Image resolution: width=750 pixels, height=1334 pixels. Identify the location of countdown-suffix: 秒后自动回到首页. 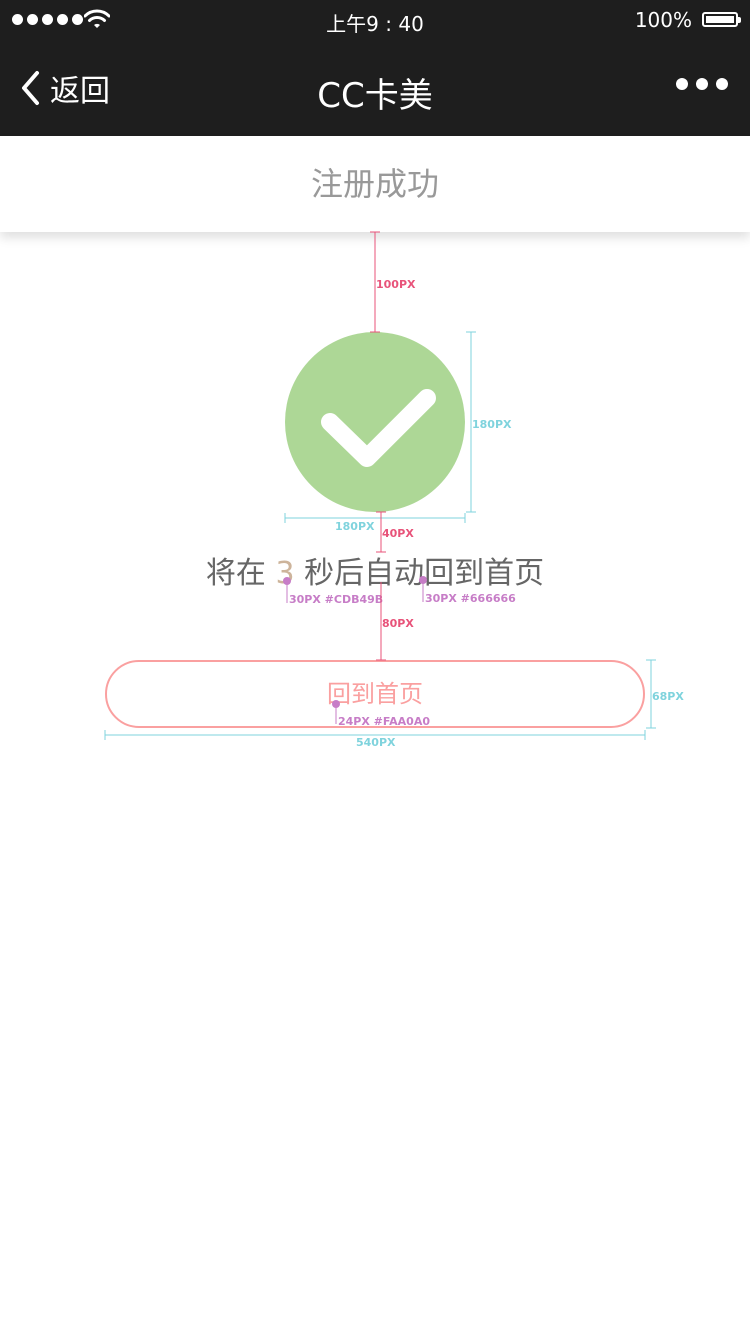
(419, 573).